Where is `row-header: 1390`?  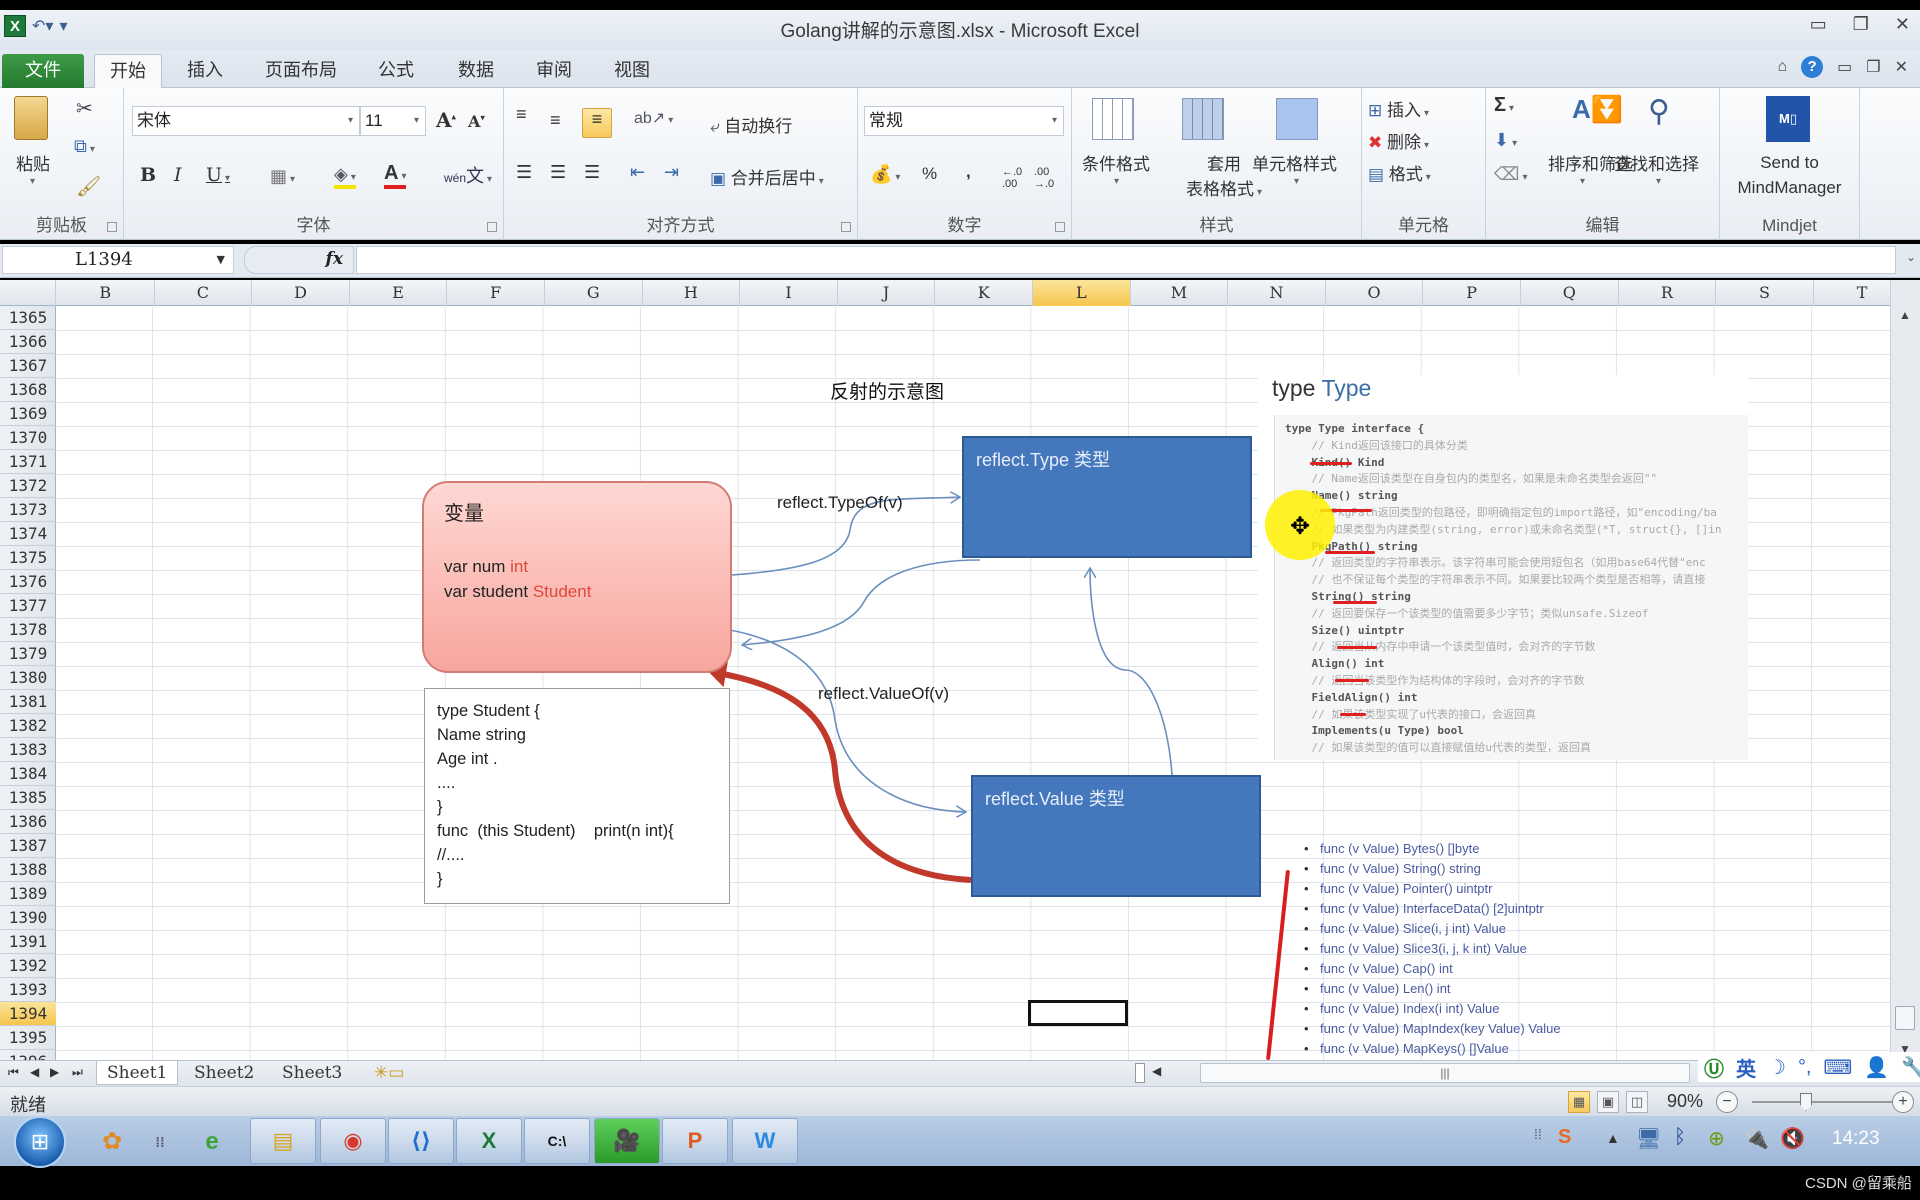
row-header: 1390 is located at coordinates (28, 918).